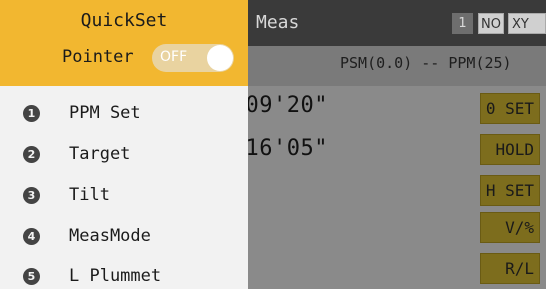 This screenshot has height=289, width=546. Describe the element at coordinates (124, 197) in the screenshot. I see `quickset-item-tilt: 3 Tilt` at that location.